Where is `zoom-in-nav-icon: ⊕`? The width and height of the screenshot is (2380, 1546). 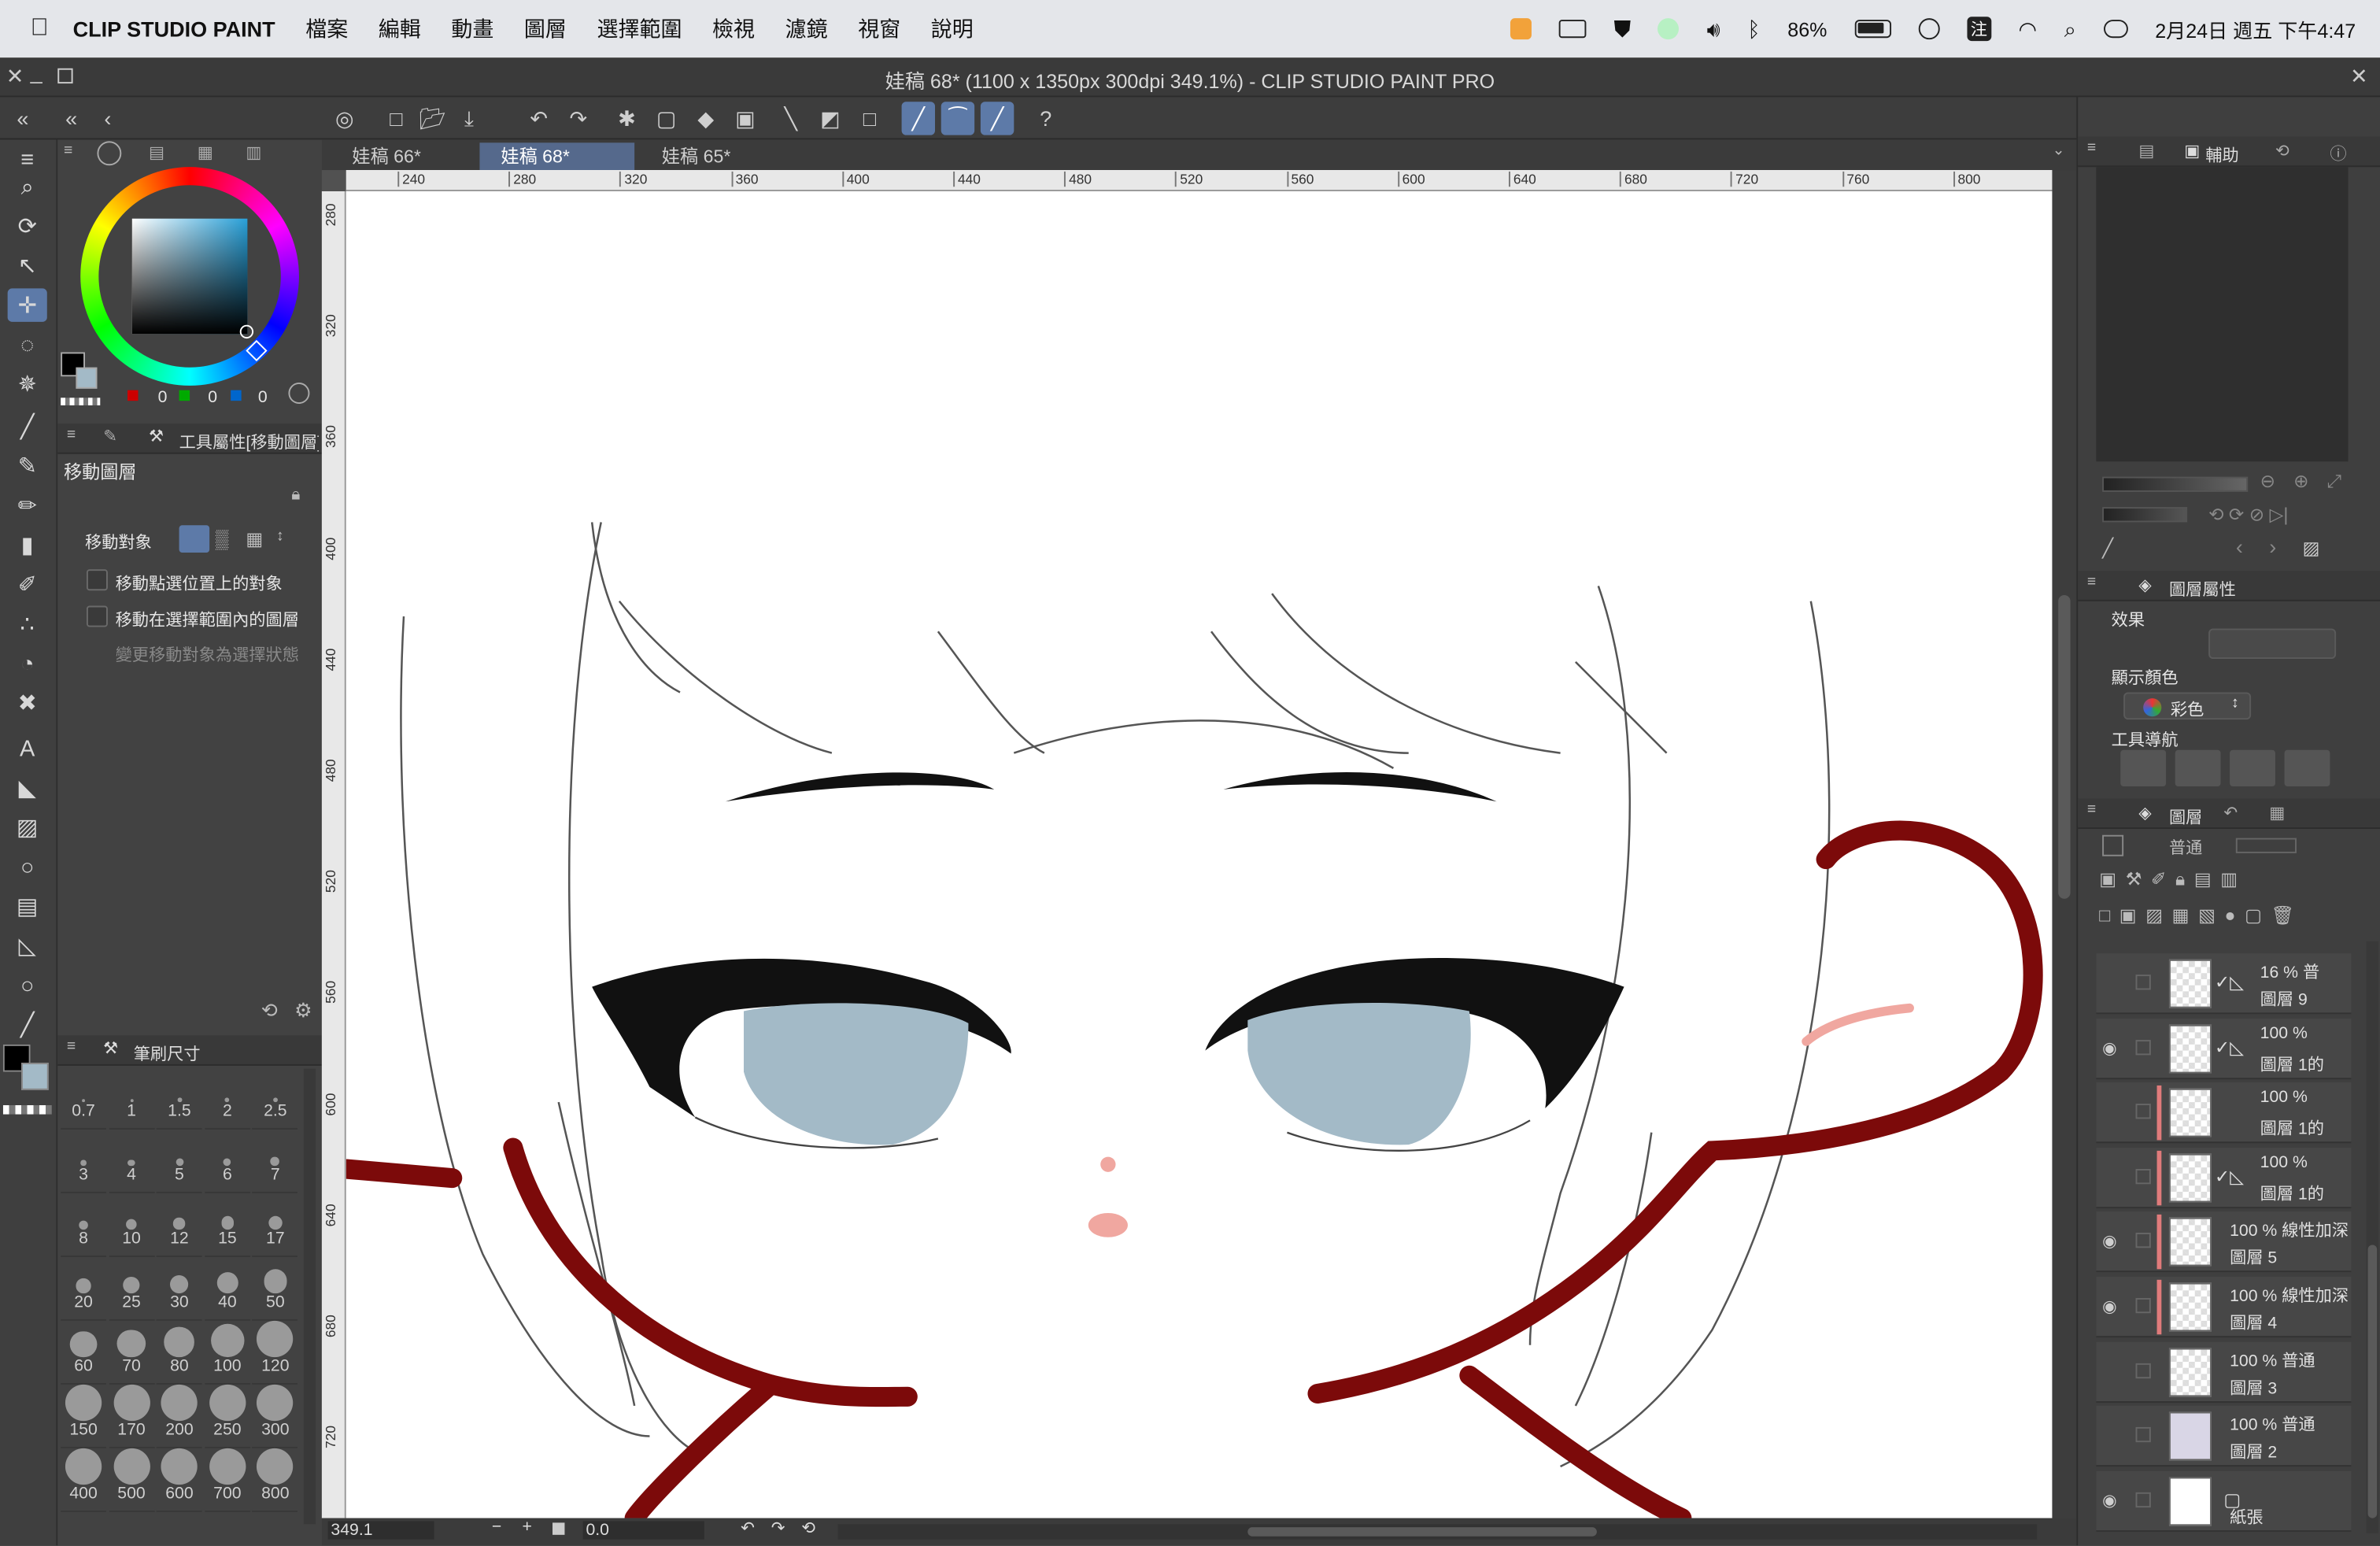
zoom-in-nav-icon: ⊕ is located at coordinates (2300, 482).